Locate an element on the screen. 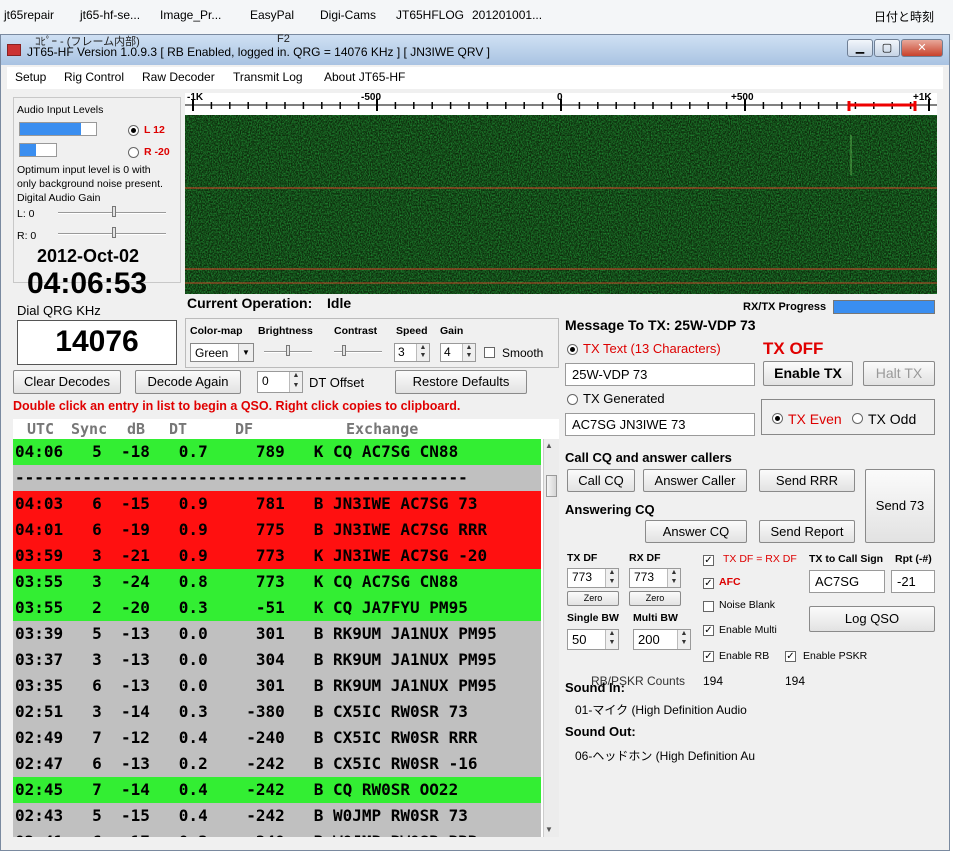 Image resolution: width=953 pixels, height=851 pixels. app-icon is located at coordinates (14, 50).